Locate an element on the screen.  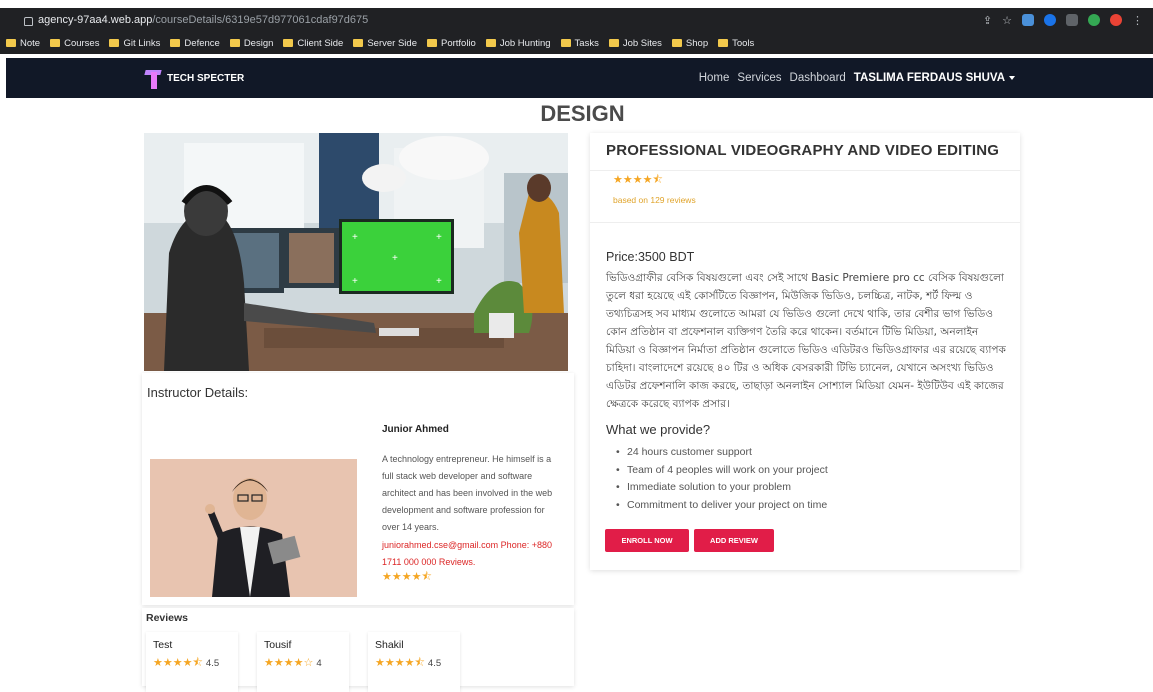
bookmark-label: Shop is located at coordinates (697, 43).